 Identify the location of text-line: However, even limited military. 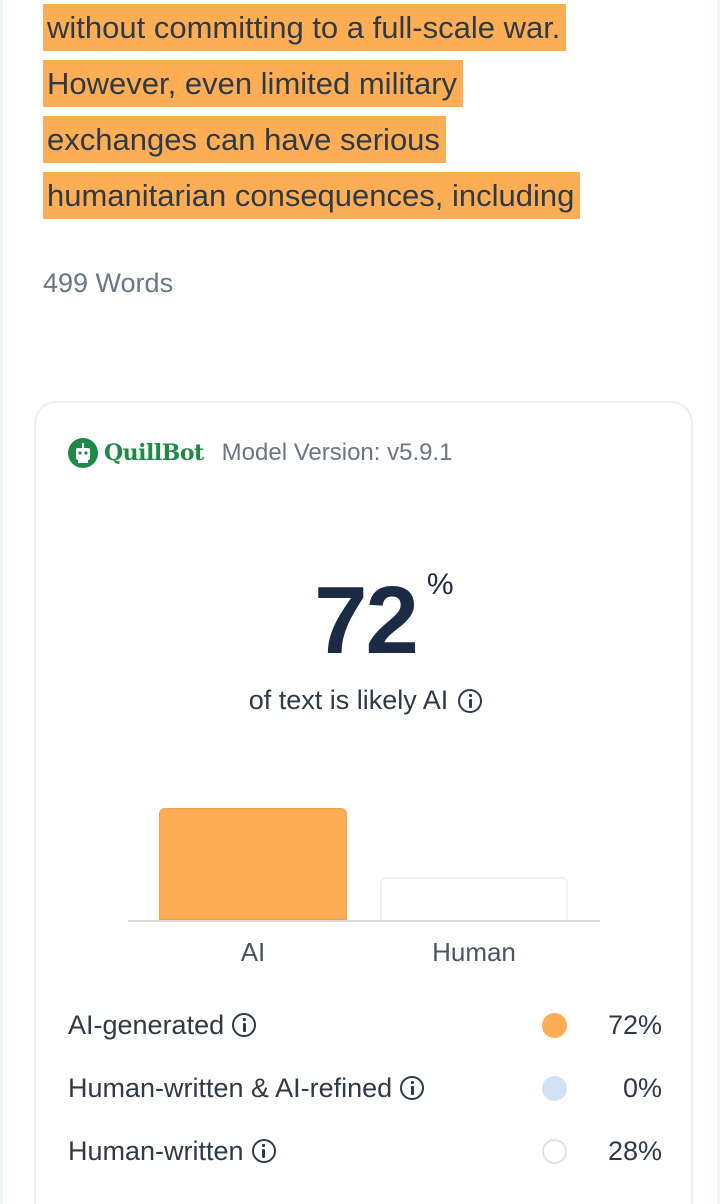
(363, 84).